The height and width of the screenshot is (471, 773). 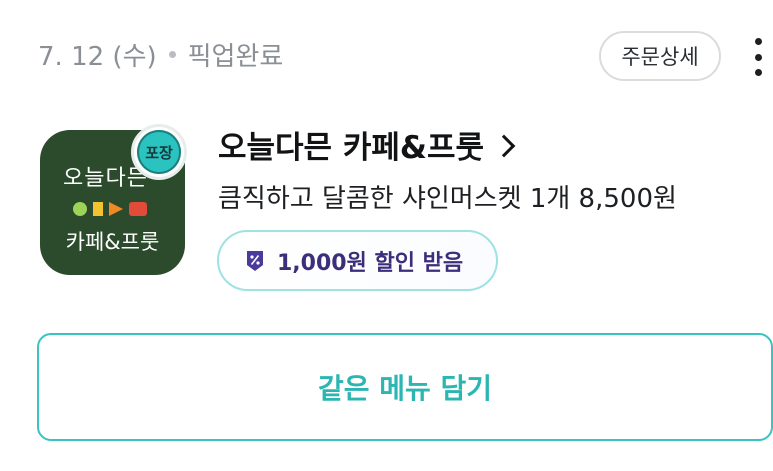 I want to click on store-name: 오늘다믄 카페&프룻, so click(x=351, y=148).